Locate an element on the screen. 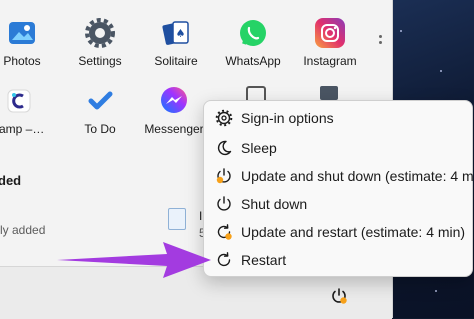 The image size is (474, 319). app-settings: Settings is located at coordinates (100, 43).